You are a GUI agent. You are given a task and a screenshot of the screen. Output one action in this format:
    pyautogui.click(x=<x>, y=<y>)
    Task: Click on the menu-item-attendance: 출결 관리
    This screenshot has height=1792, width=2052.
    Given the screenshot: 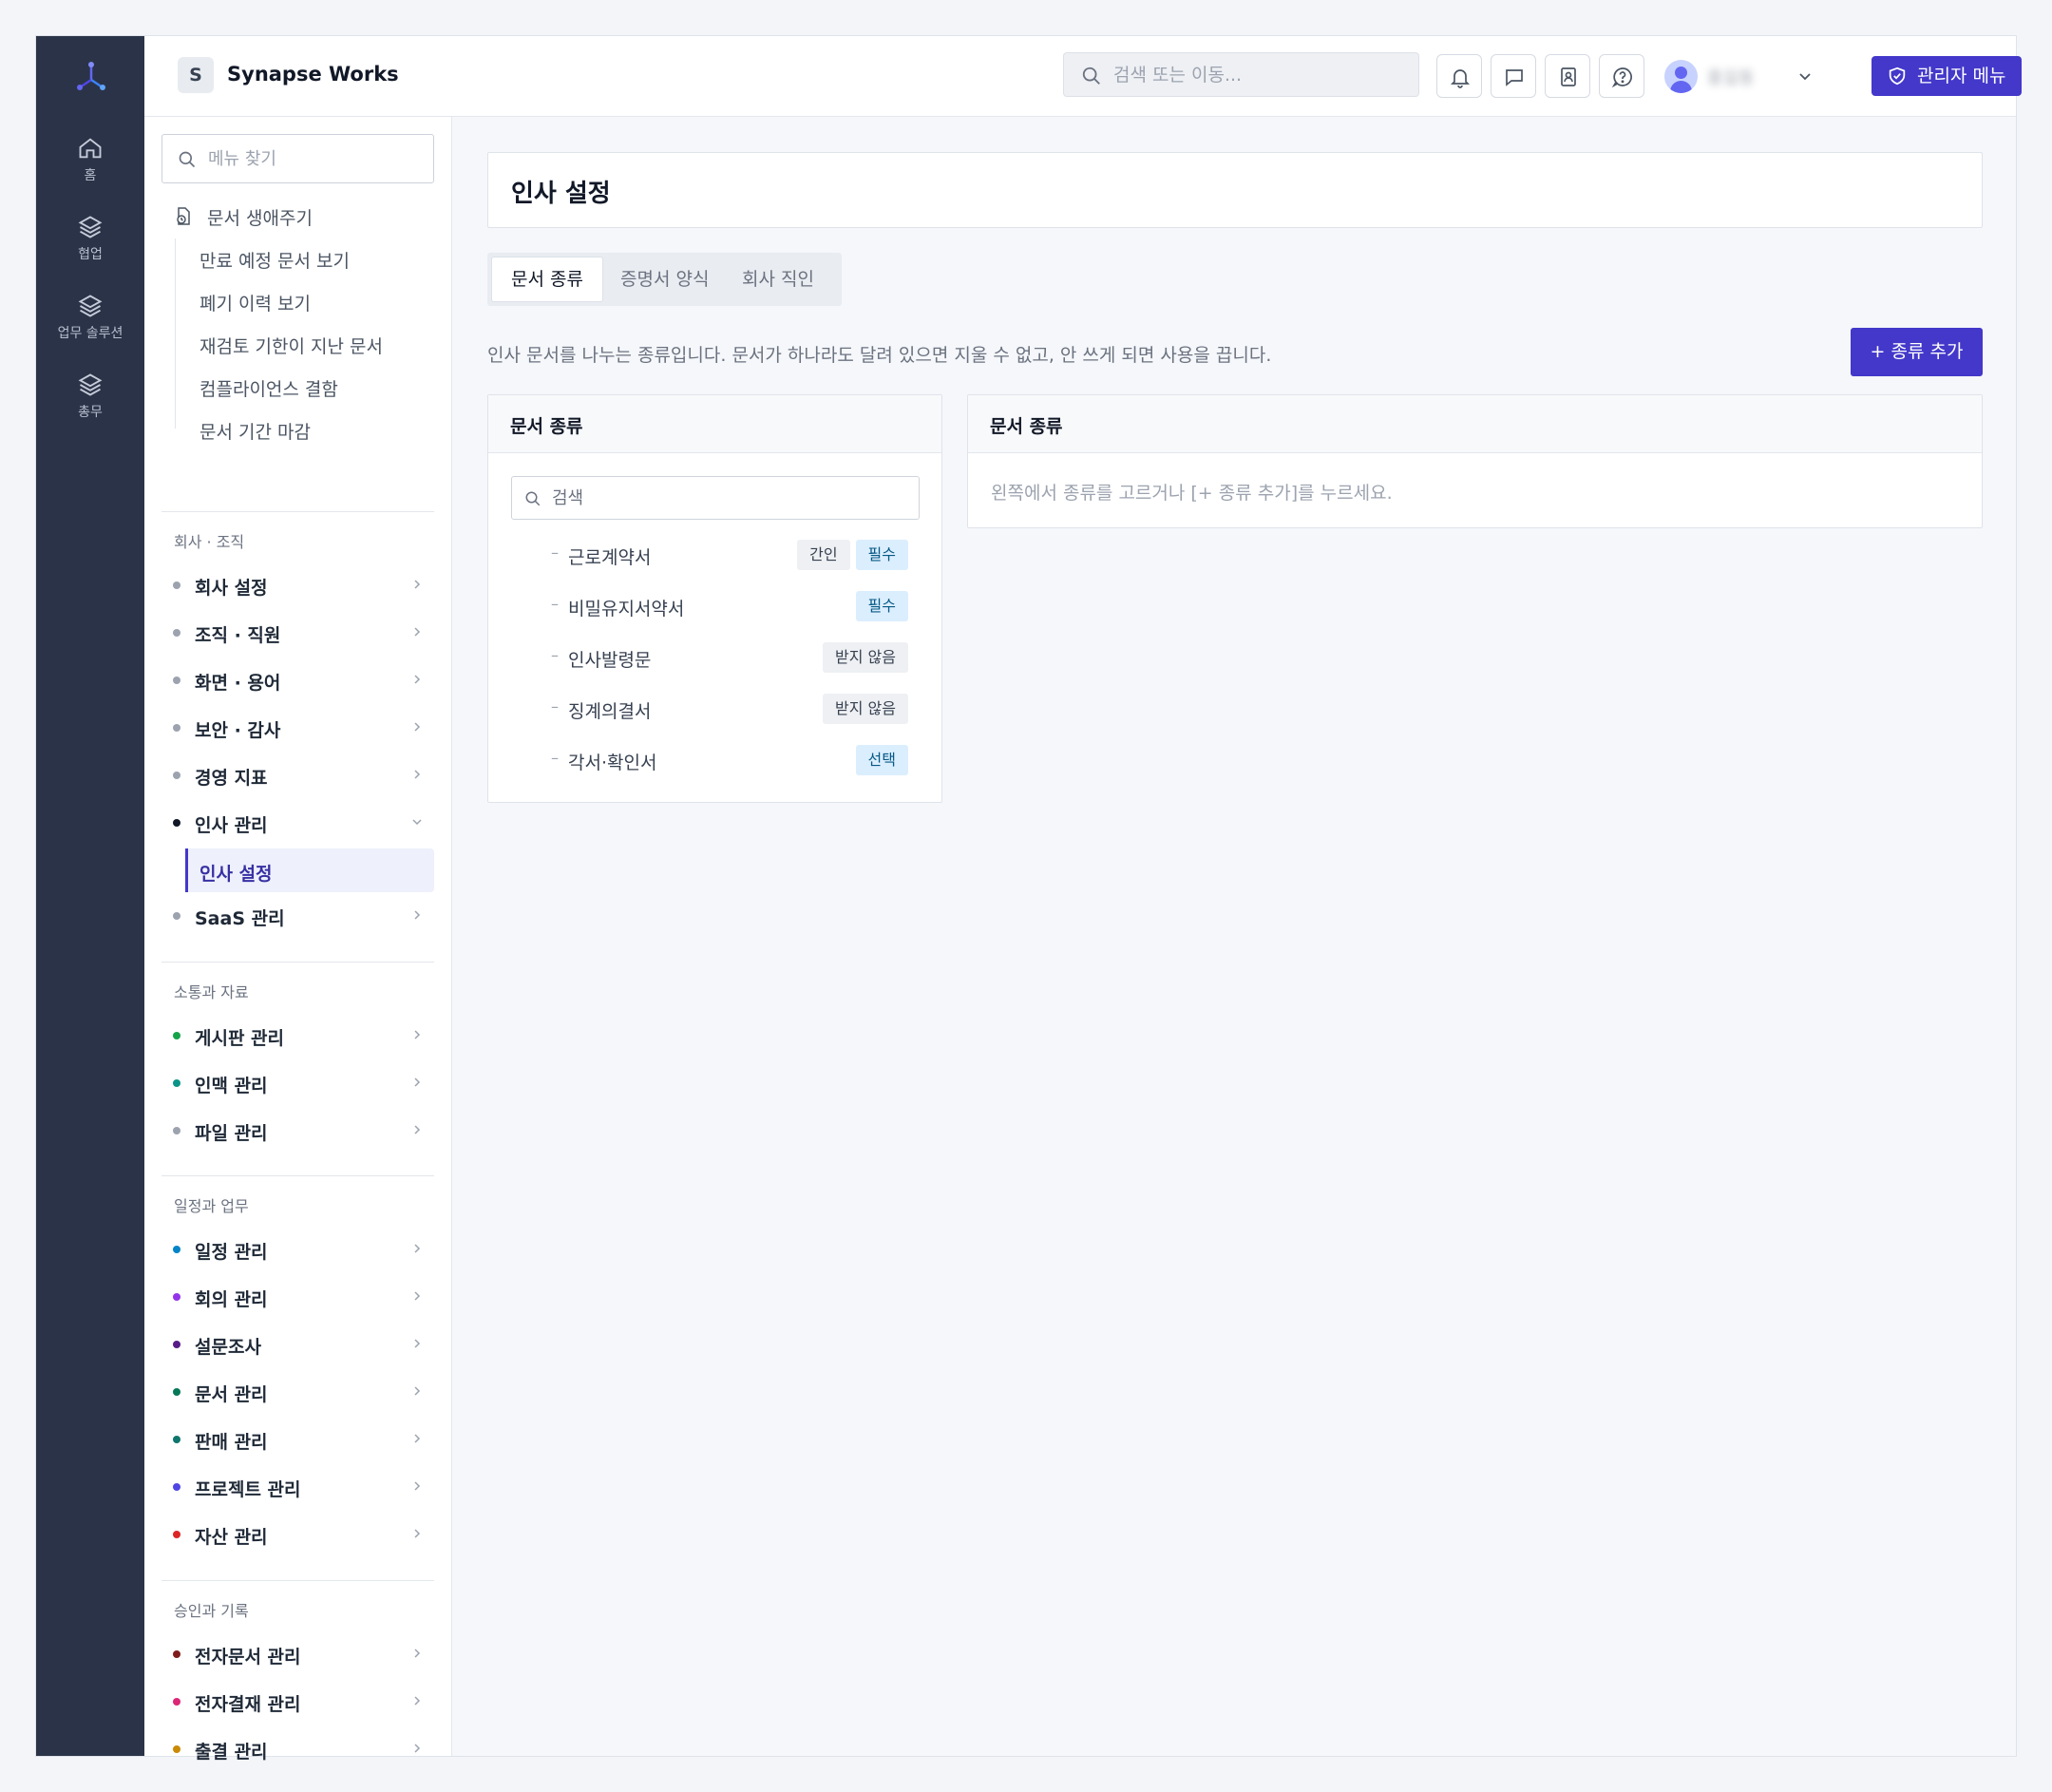 What is the action you would take?
    pyautogui.click(x=298, y=1748)
    